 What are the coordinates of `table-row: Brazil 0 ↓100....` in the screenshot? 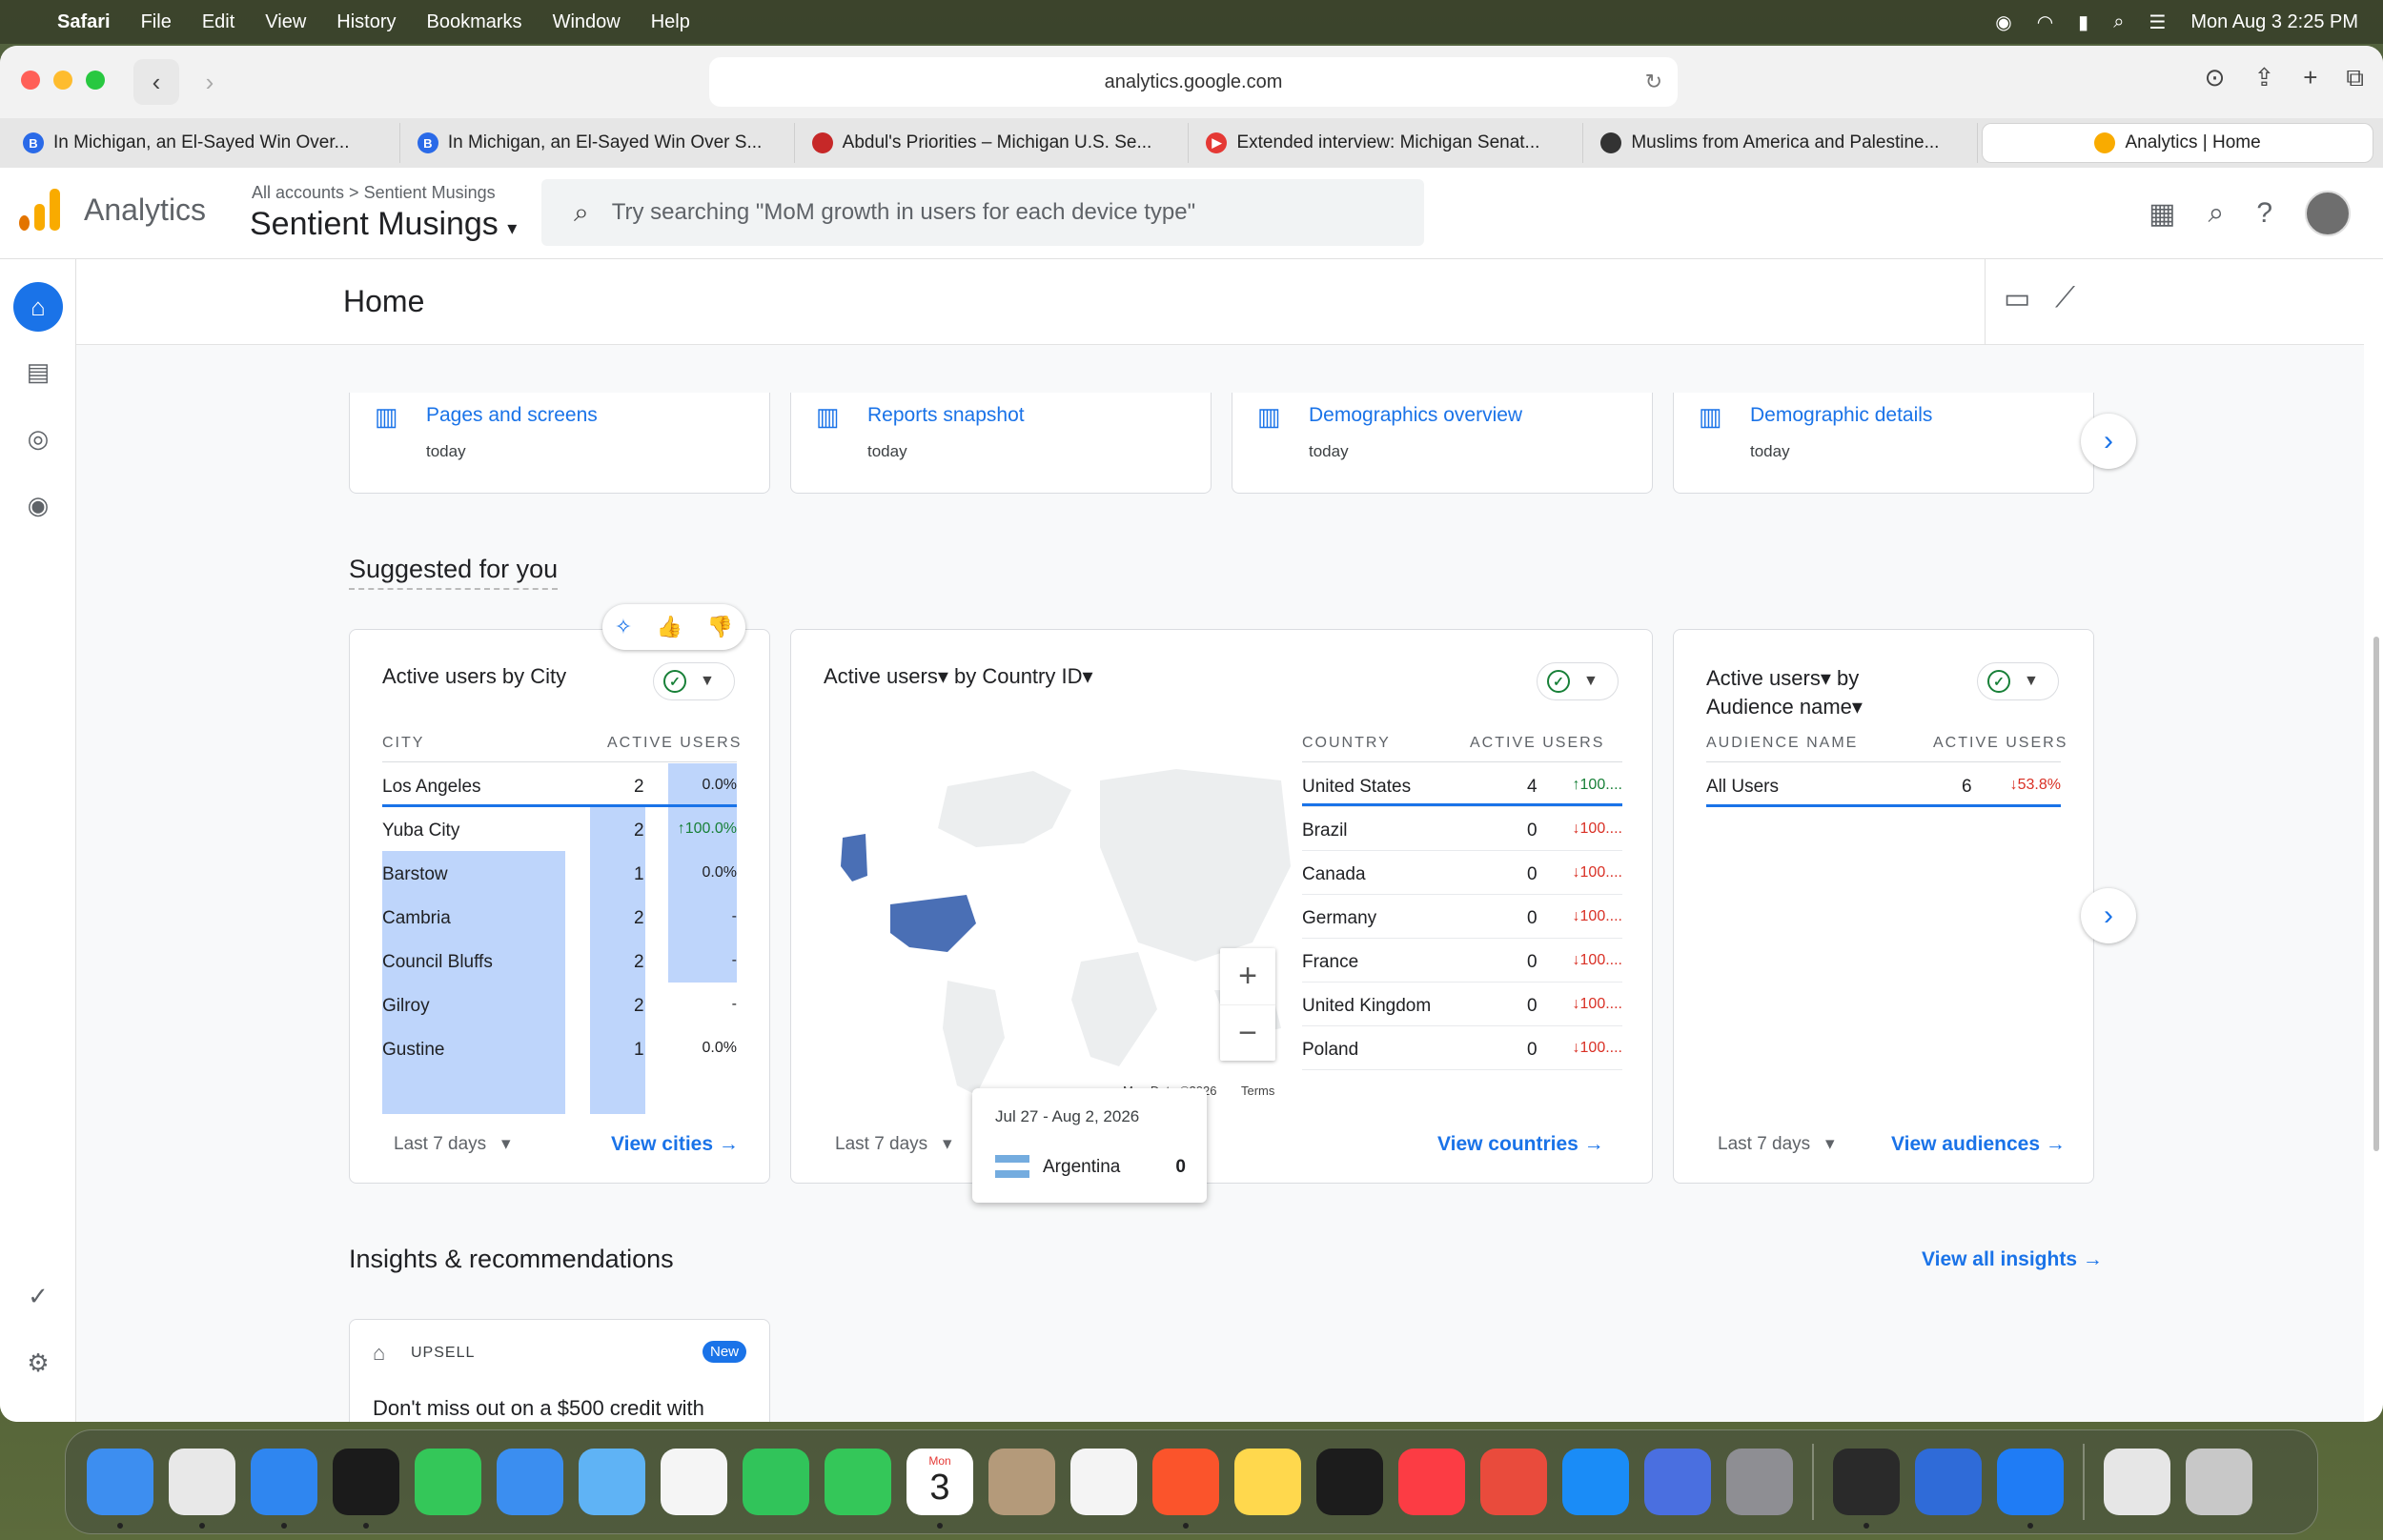 It's located at (1462, 829).